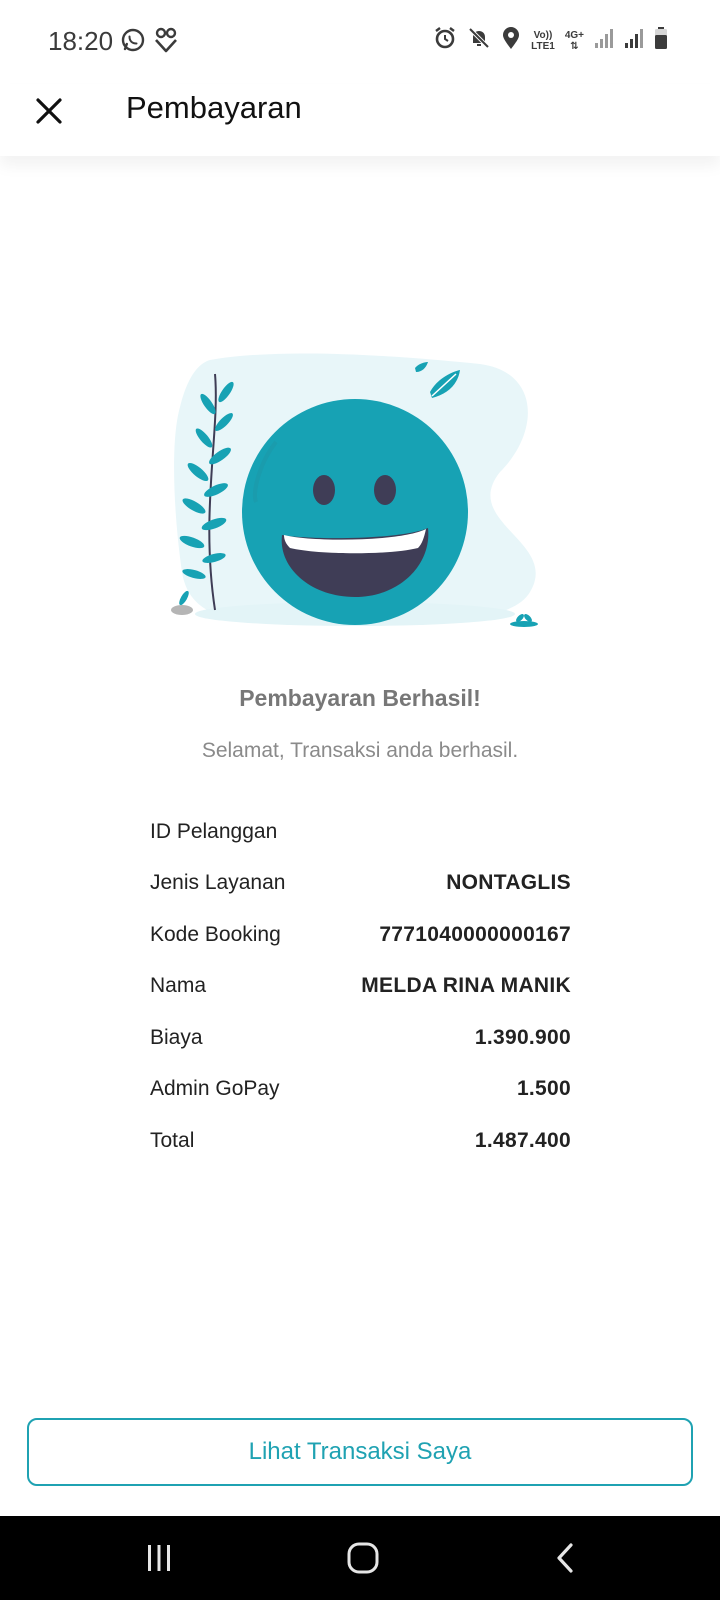  What do you see at coordinates (522, 1140) in the screenshot?
I see `detail-value: 1.487.400` at bounding box center [522, 1140].